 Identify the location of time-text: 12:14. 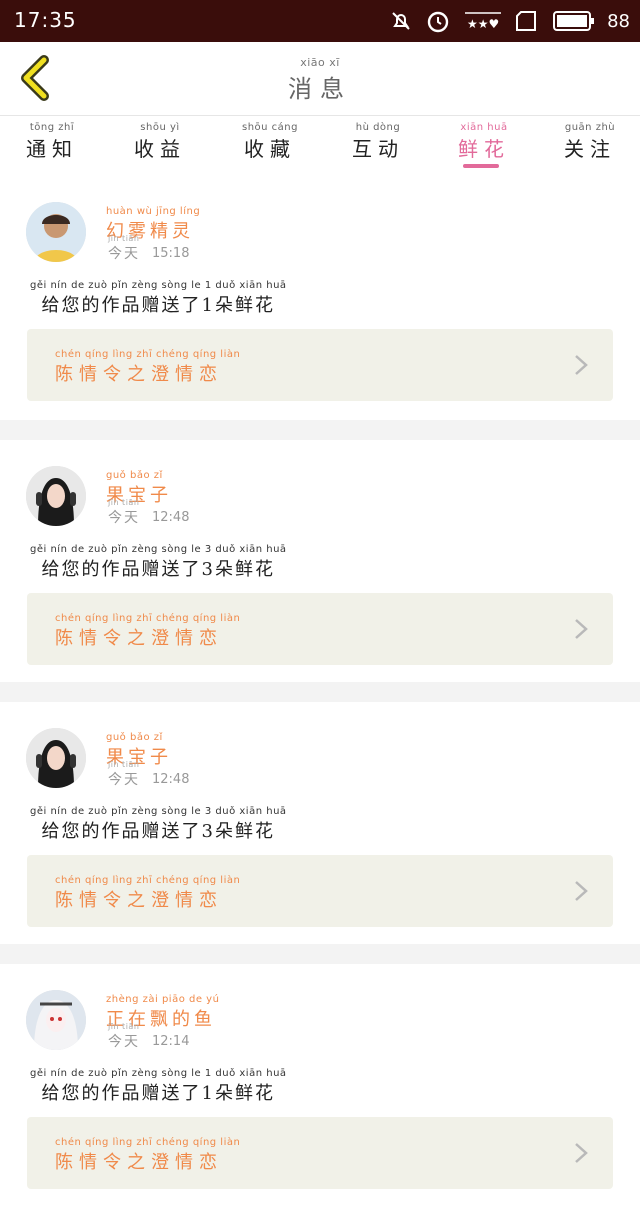
(171, 1041).